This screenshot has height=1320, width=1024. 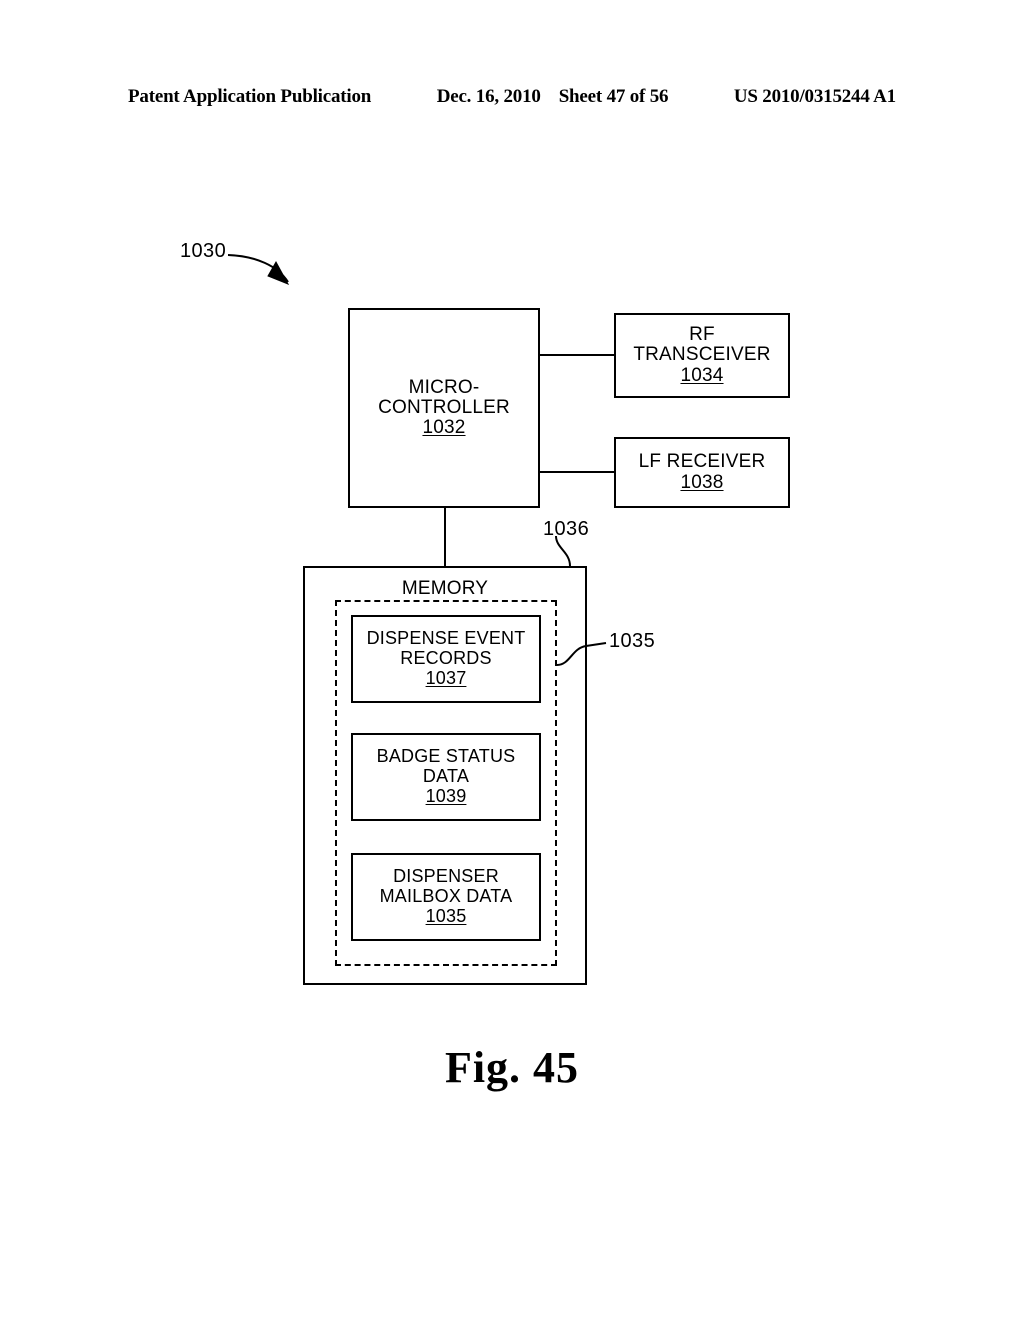 I want to click on badge-status-data-label-line1: BADGE STATUS, so click(x=446, y=756).